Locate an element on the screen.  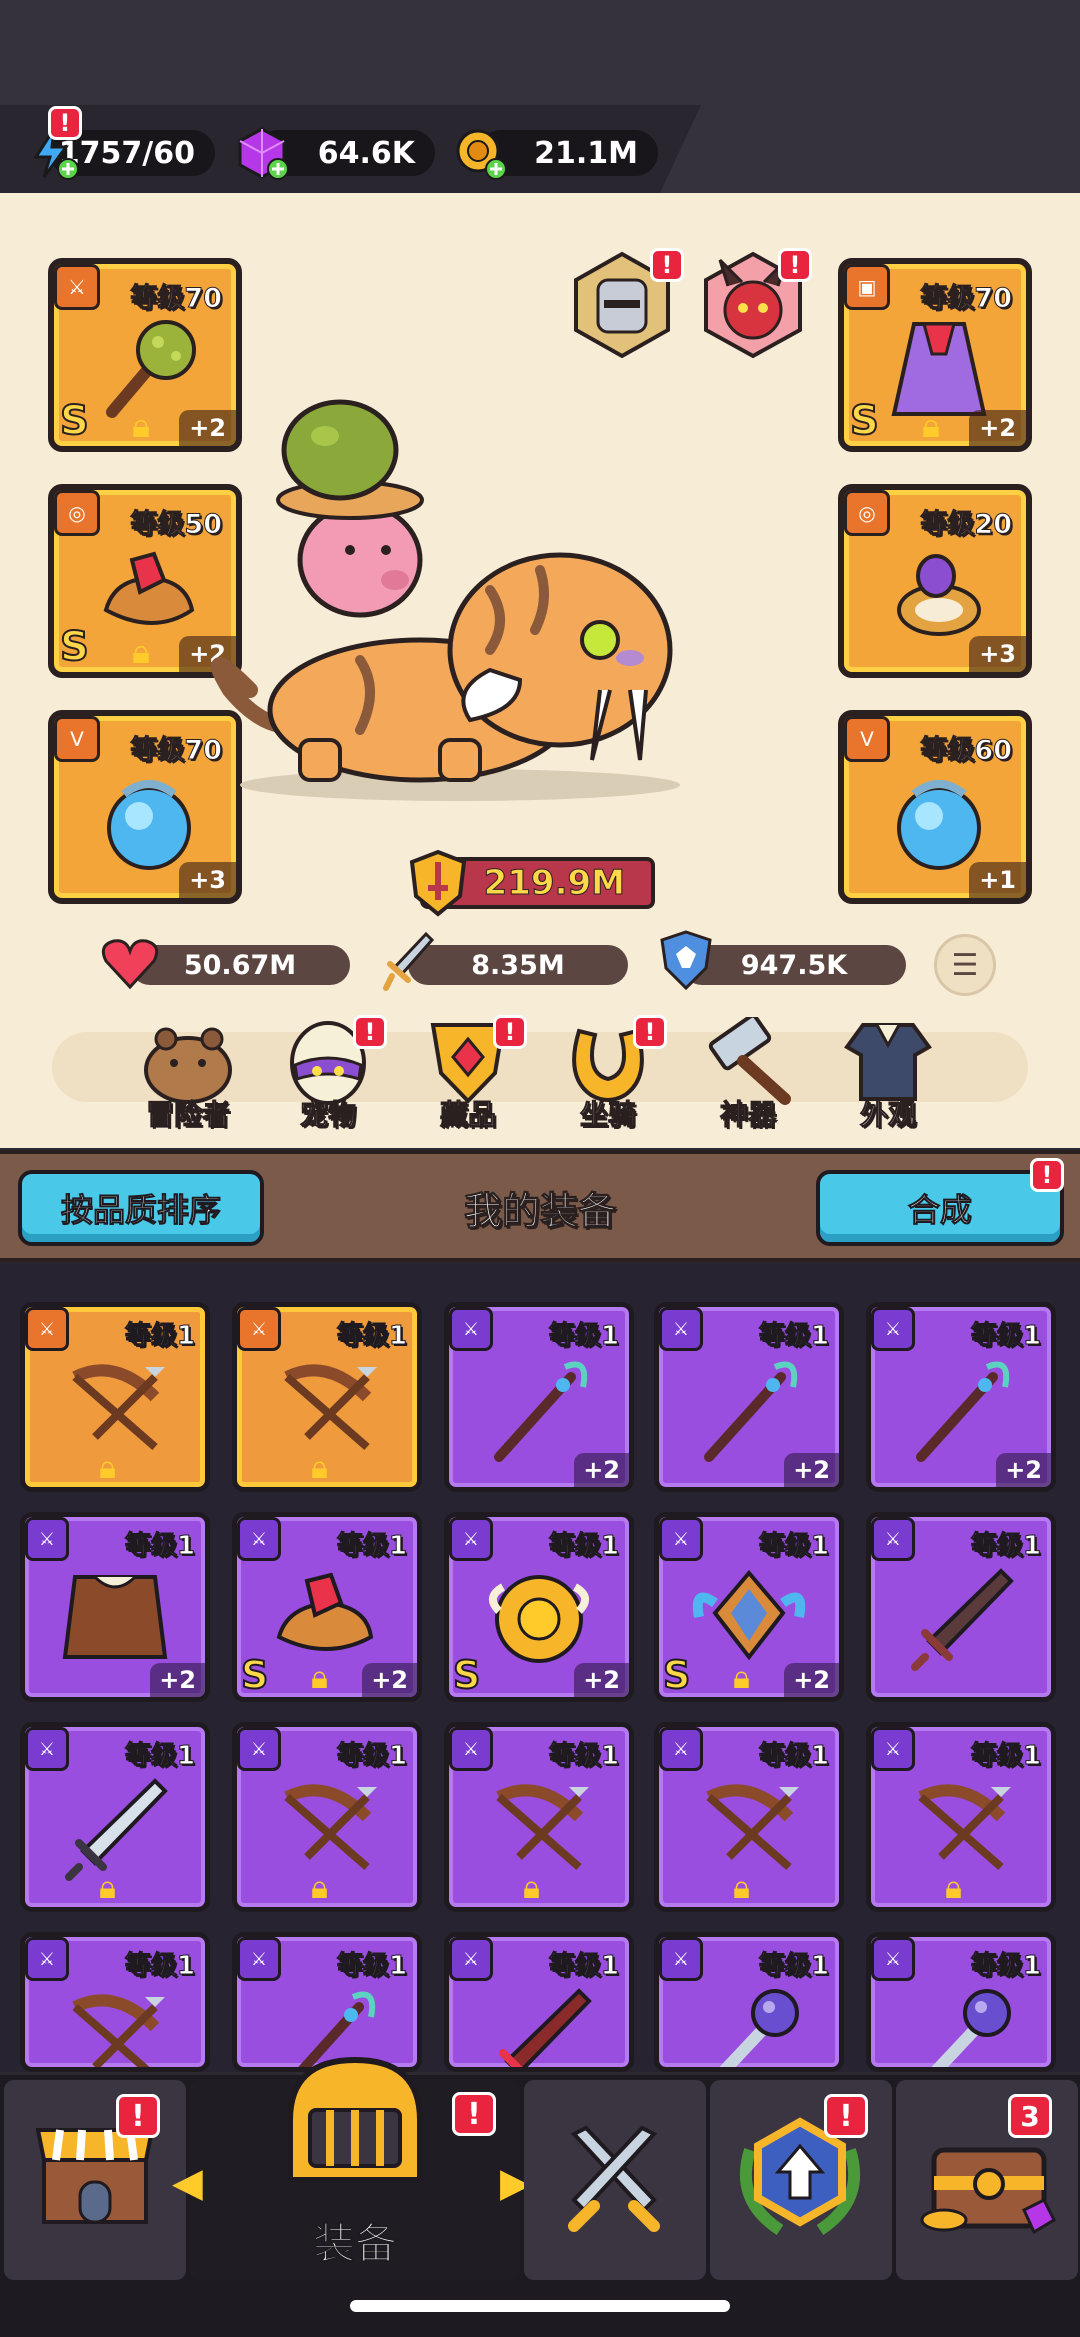
attack-value: 8.35M is located at coordinates (518, 965).